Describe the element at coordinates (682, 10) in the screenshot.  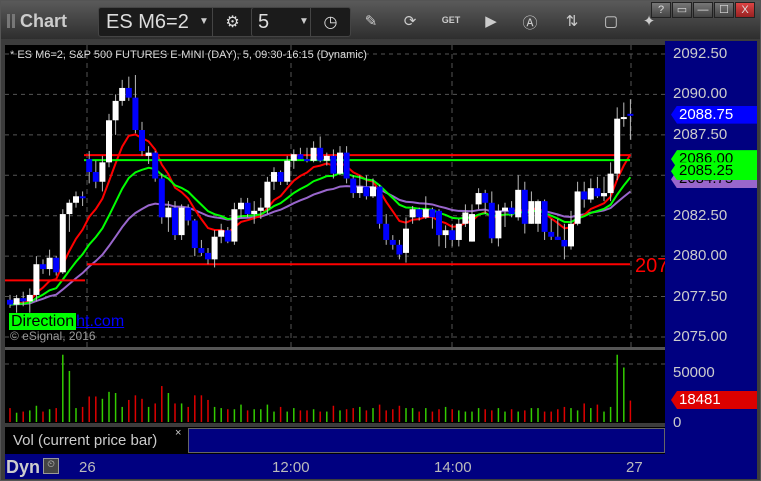
I see `pin-button: ▭` at that location.